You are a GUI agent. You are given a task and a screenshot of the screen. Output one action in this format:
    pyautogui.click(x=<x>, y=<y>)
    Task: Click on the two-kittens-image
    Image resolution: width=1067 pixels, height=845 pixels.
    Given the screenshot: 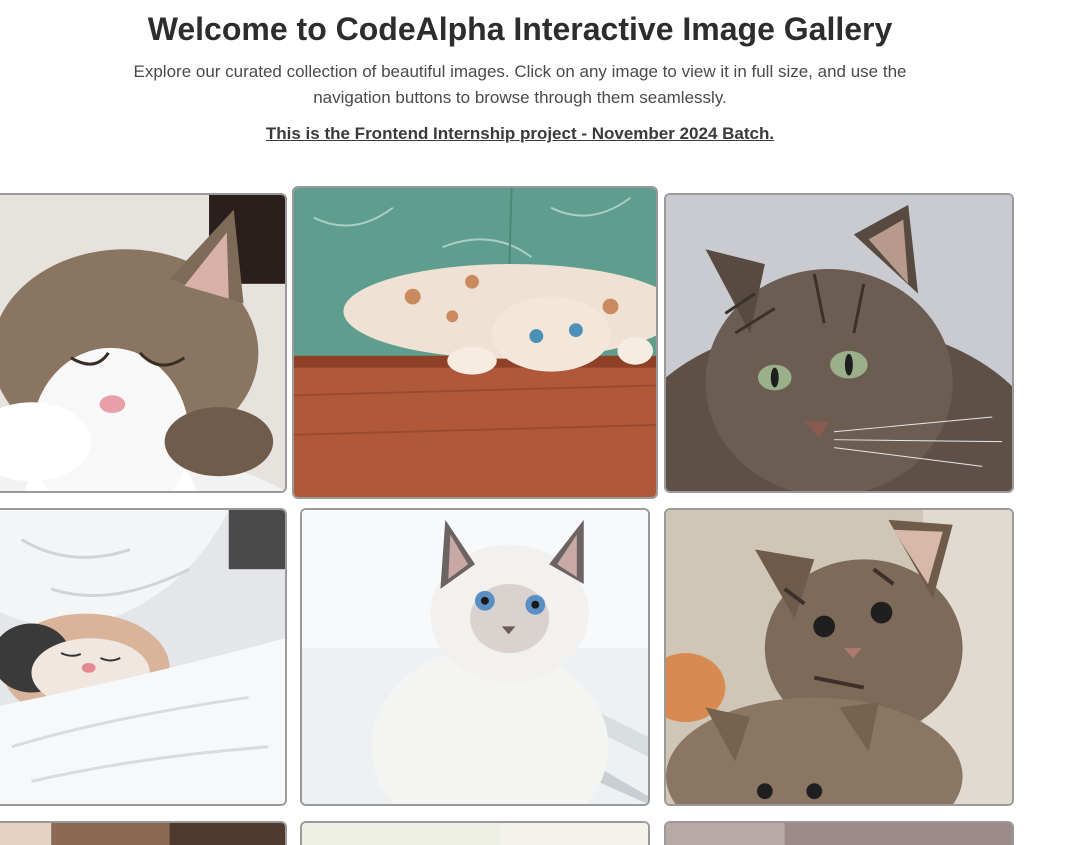 What is the action you would take?
    pyautogui.click(x=839, y=657)
    